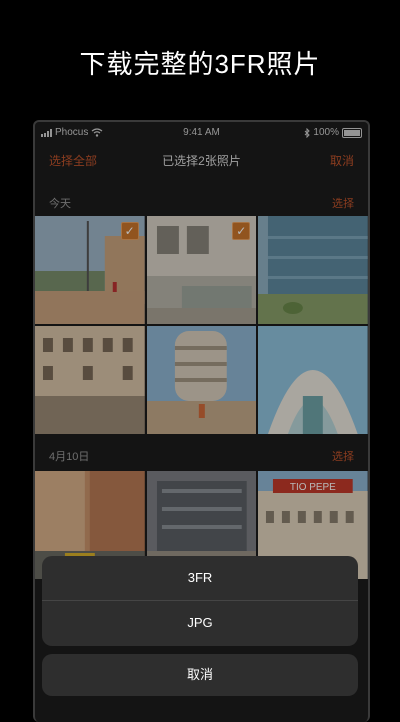  I want to click on action-sheet: 3FR JPG, so click(200, 601).